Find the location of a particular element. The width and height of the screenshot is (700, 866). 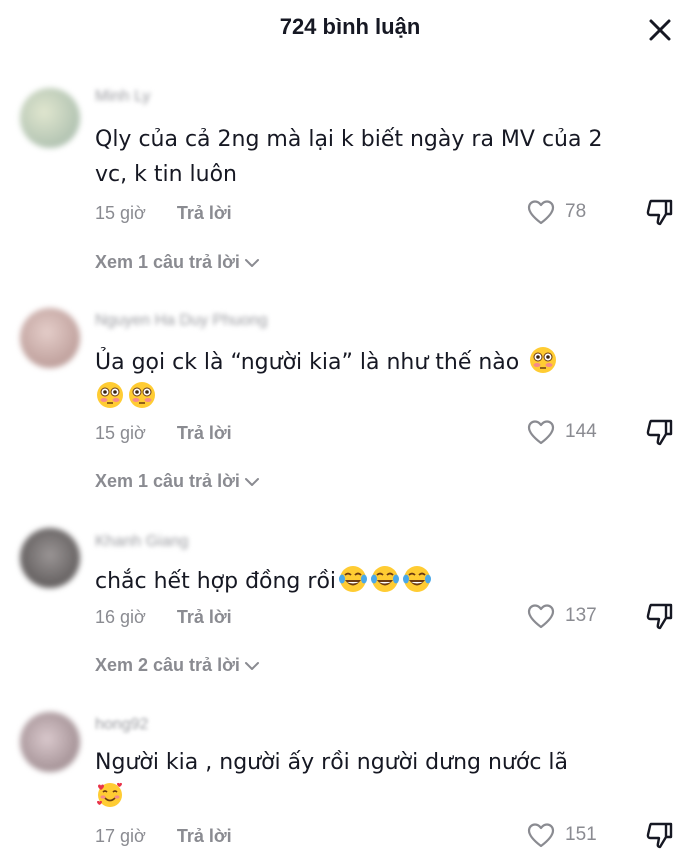

like-button: 78 is located at coordinates (556, 212).